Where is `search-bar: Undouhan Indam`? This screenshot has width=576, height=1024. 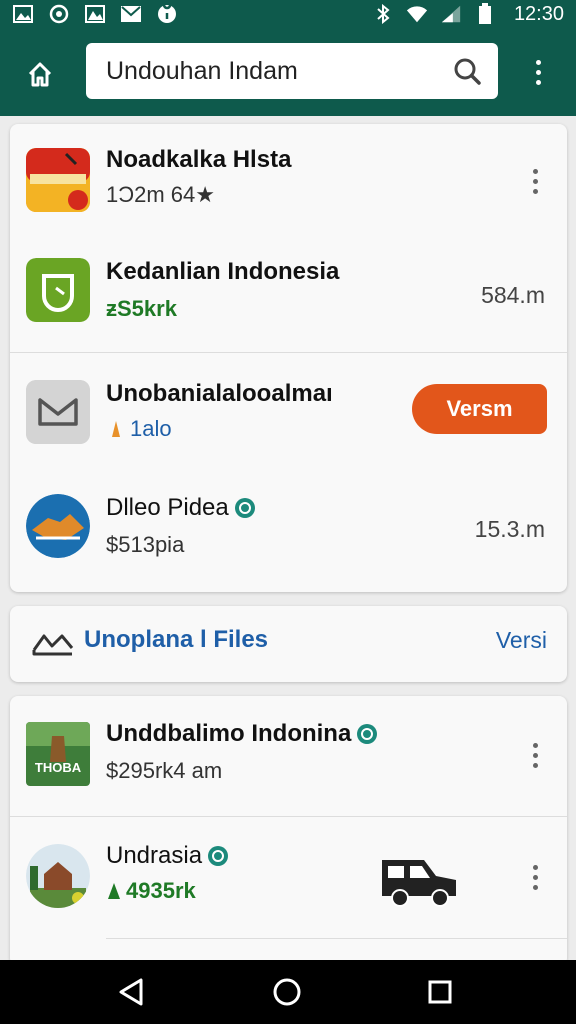
search-bar: Undouhan Indam is located at coordinates (292, 71).